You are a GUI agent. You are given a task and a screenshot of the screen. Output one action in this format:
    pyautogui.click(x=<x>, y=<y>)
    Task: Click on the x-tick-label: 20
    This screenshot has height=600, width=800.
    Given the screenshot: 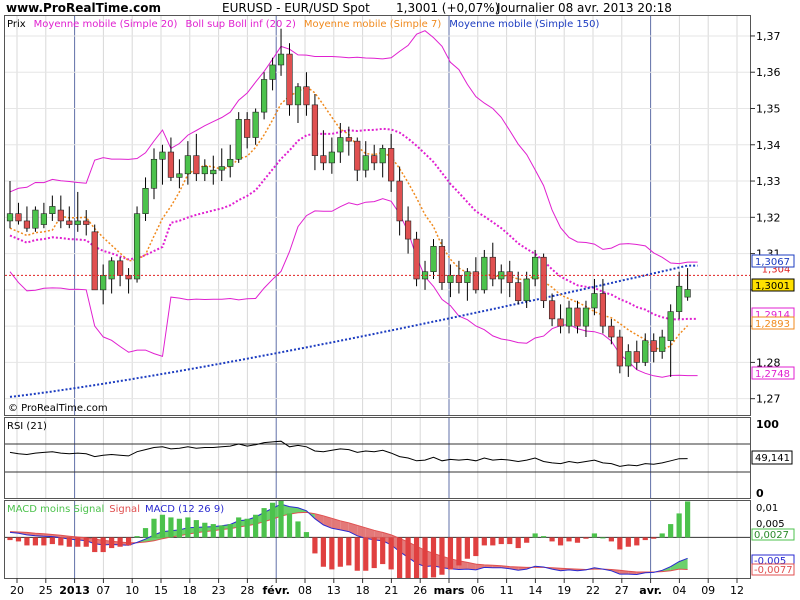 What is the action you would take?
    pyautogui.click(x=17, y=590)
    